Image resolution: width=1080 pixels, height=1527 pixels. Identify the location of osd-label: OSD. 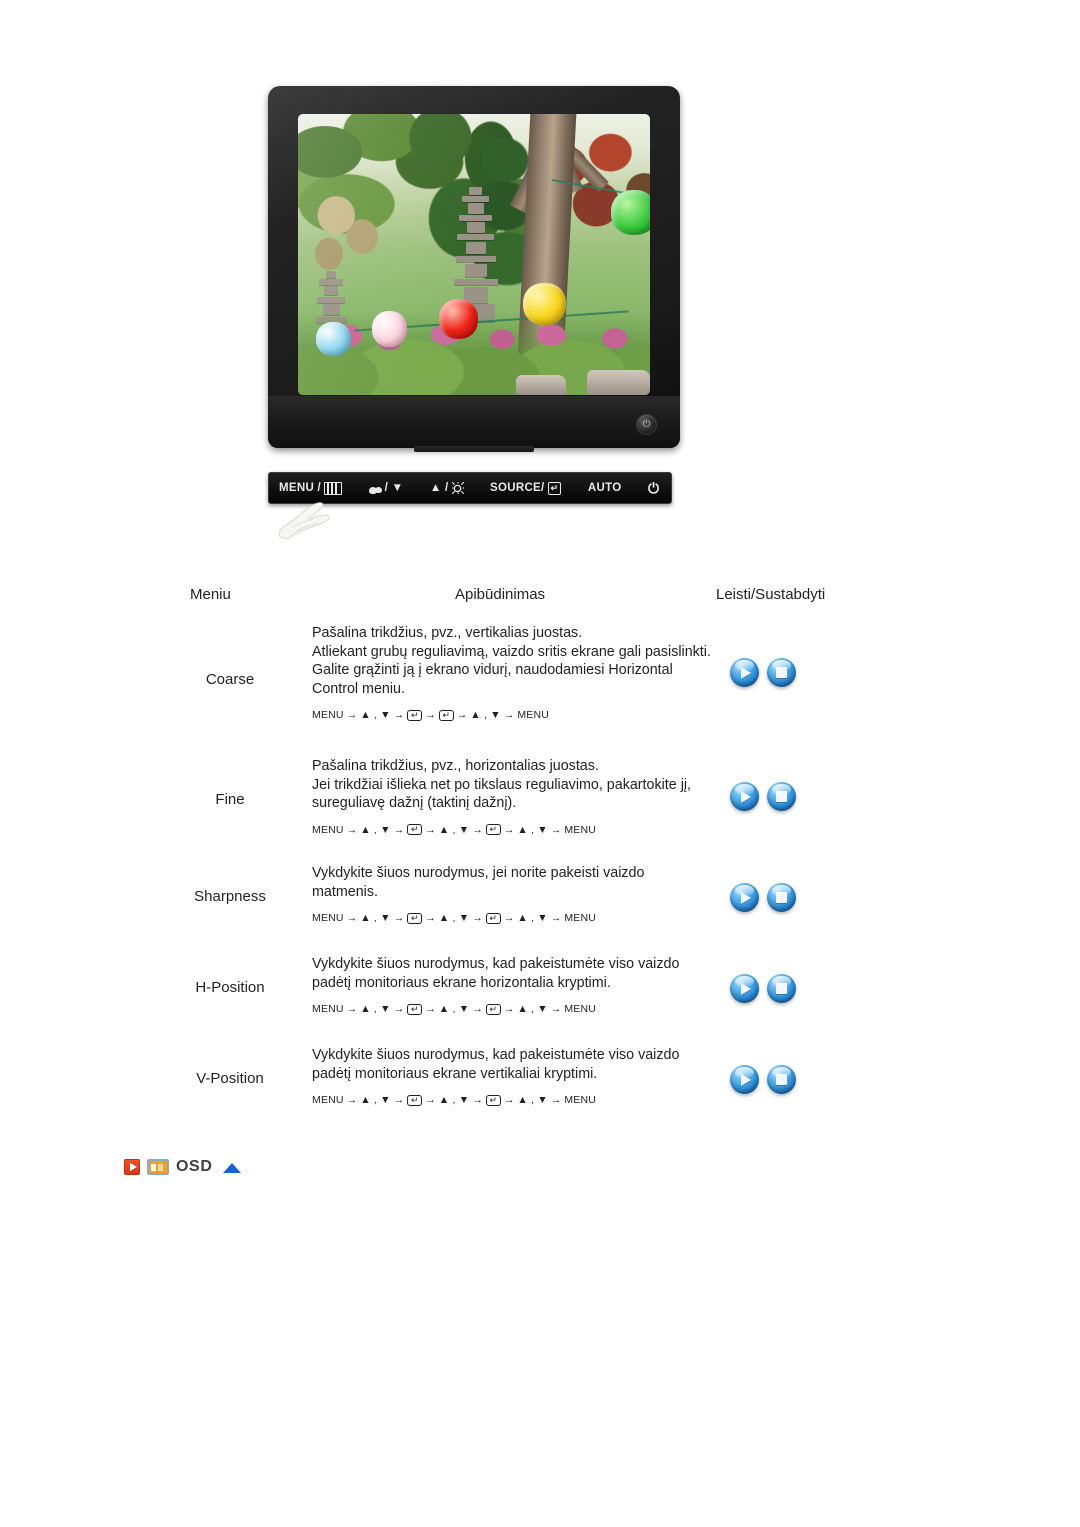
(194, 1166).